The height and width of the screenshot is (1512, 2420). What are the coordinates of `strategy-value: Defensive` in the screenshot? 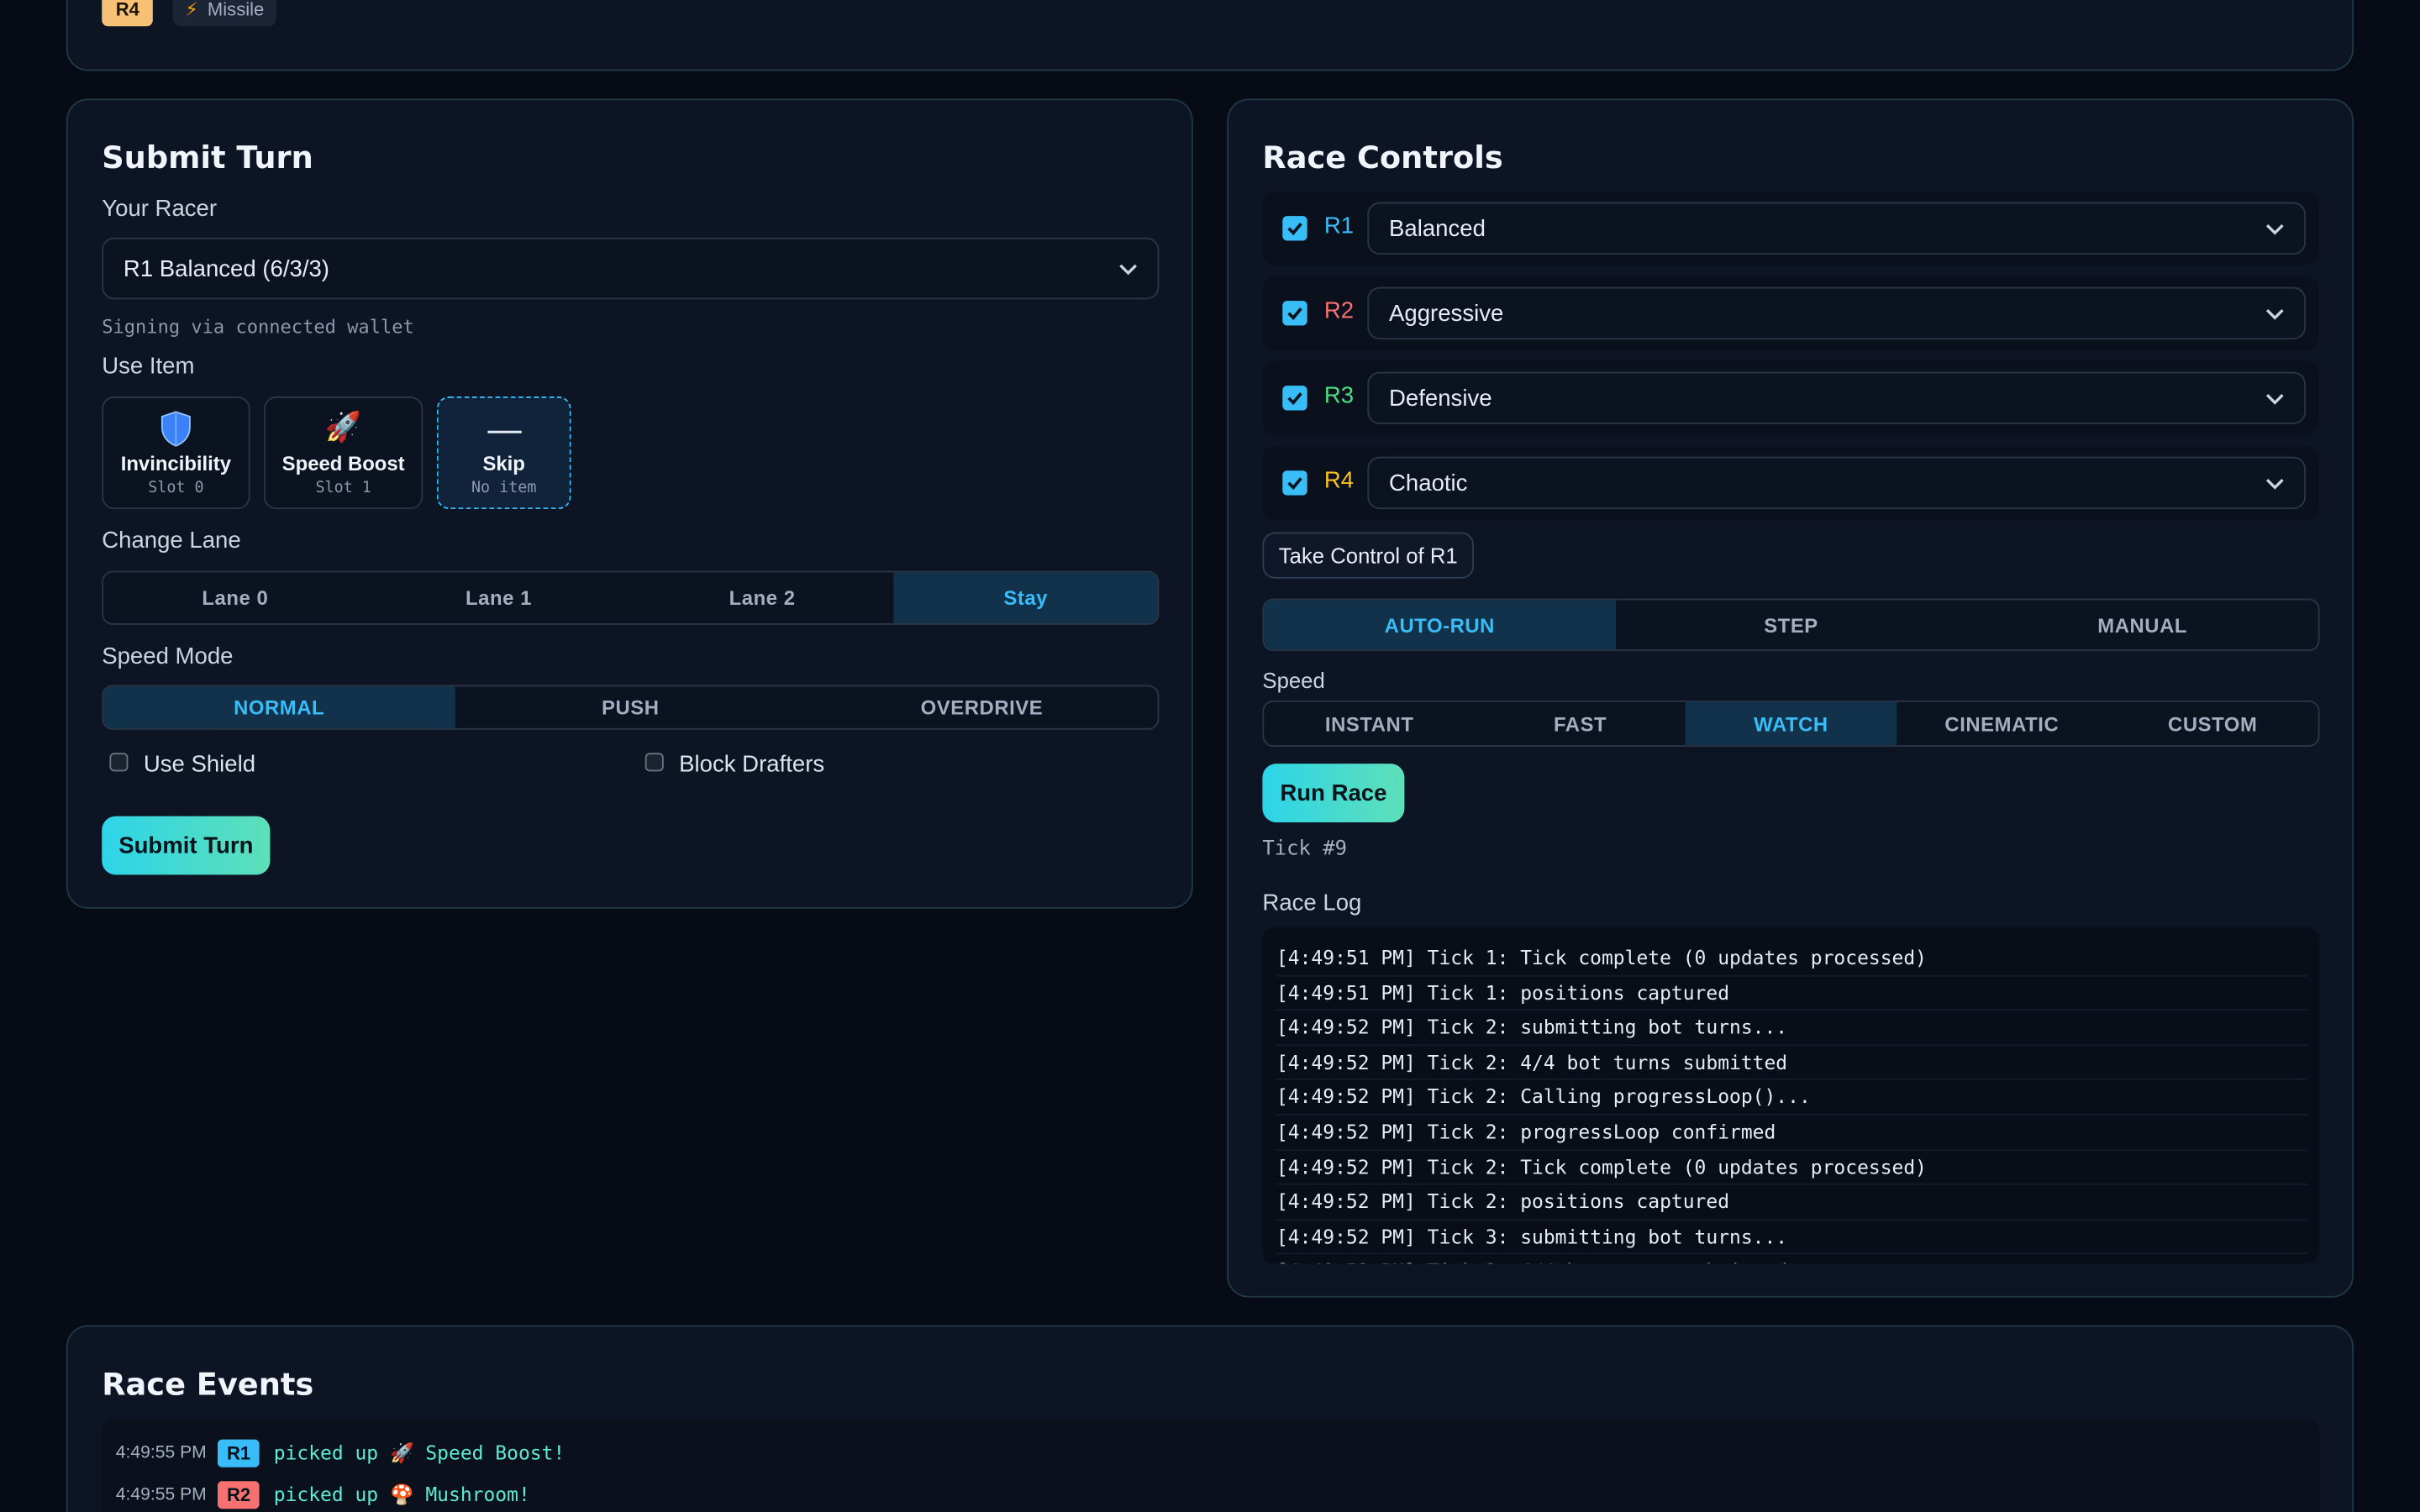 It's located at (1440, 398).